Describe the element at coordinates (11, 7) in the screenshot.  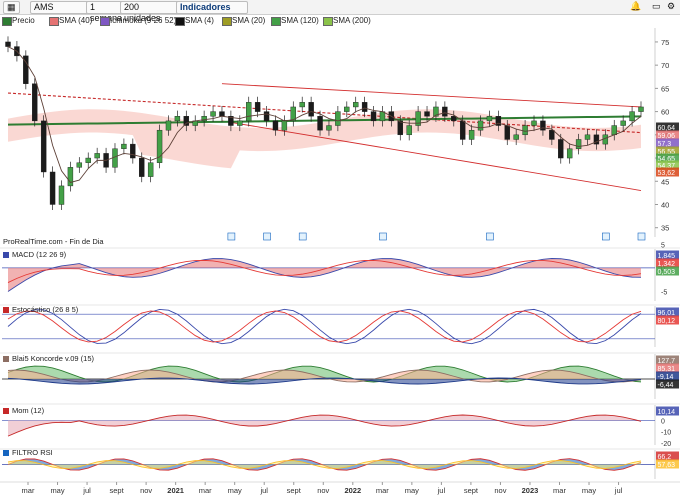
I see `chart-type-button: ▦` at that location.